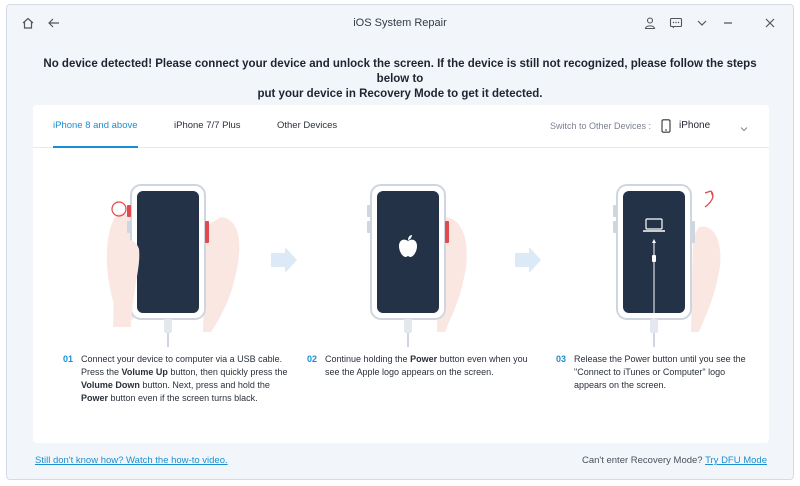 The image size is (800, 486). What do you see at coordinates (68, 359) in the screenshot?
I see `step-number: 01` at bounding box center [68, 359].